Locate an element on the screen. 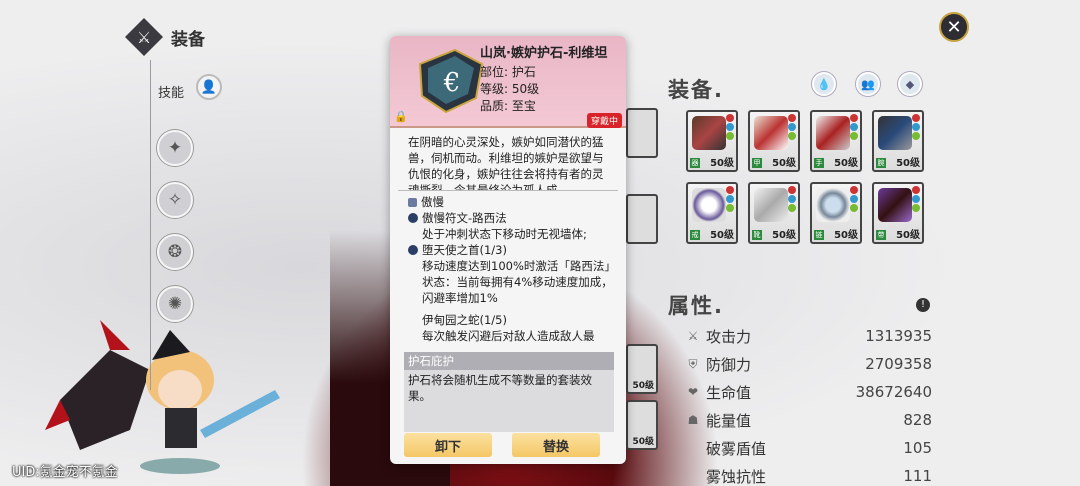 The width and height of the screenshot is (1080, 486). equip-slot-belt: 带 50级 is located at coordinates (898, 213).